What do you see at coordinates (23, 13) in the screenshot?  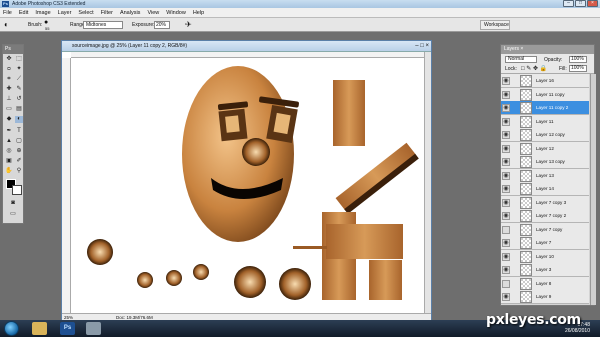 I see `menu-edit: Edit` at bounding box center [23, 13].